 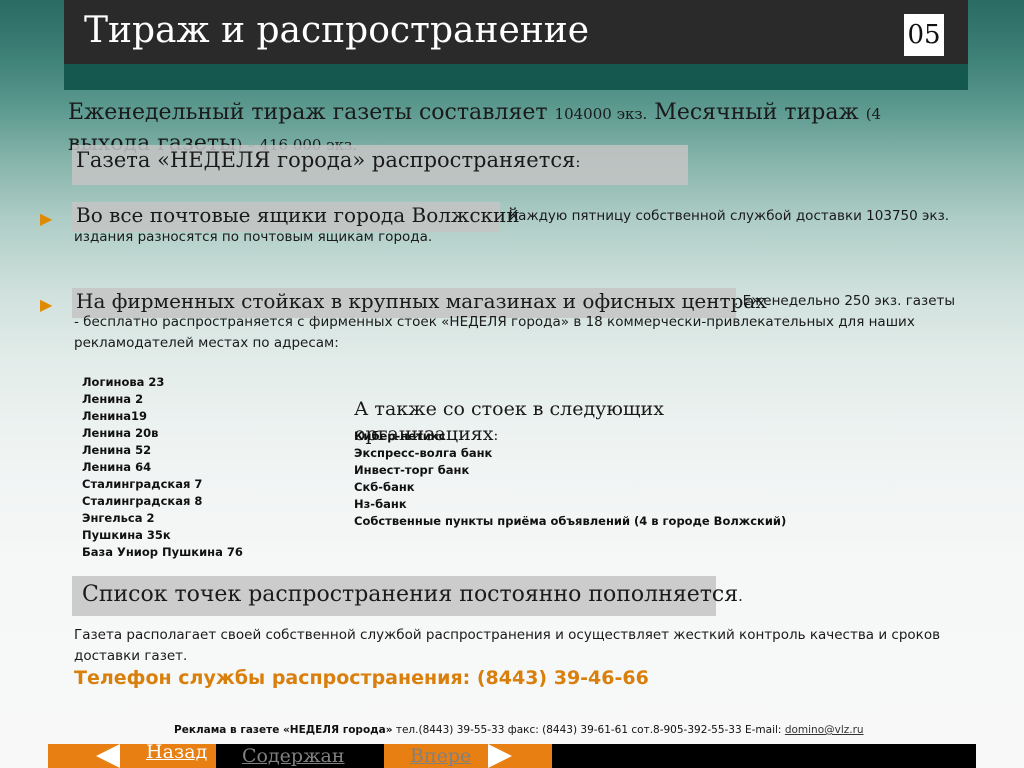 What do you see at coordinates (113, 399) in the screenshot?
I see `list-item: Ленина 2` at bounding box center [113, 399].